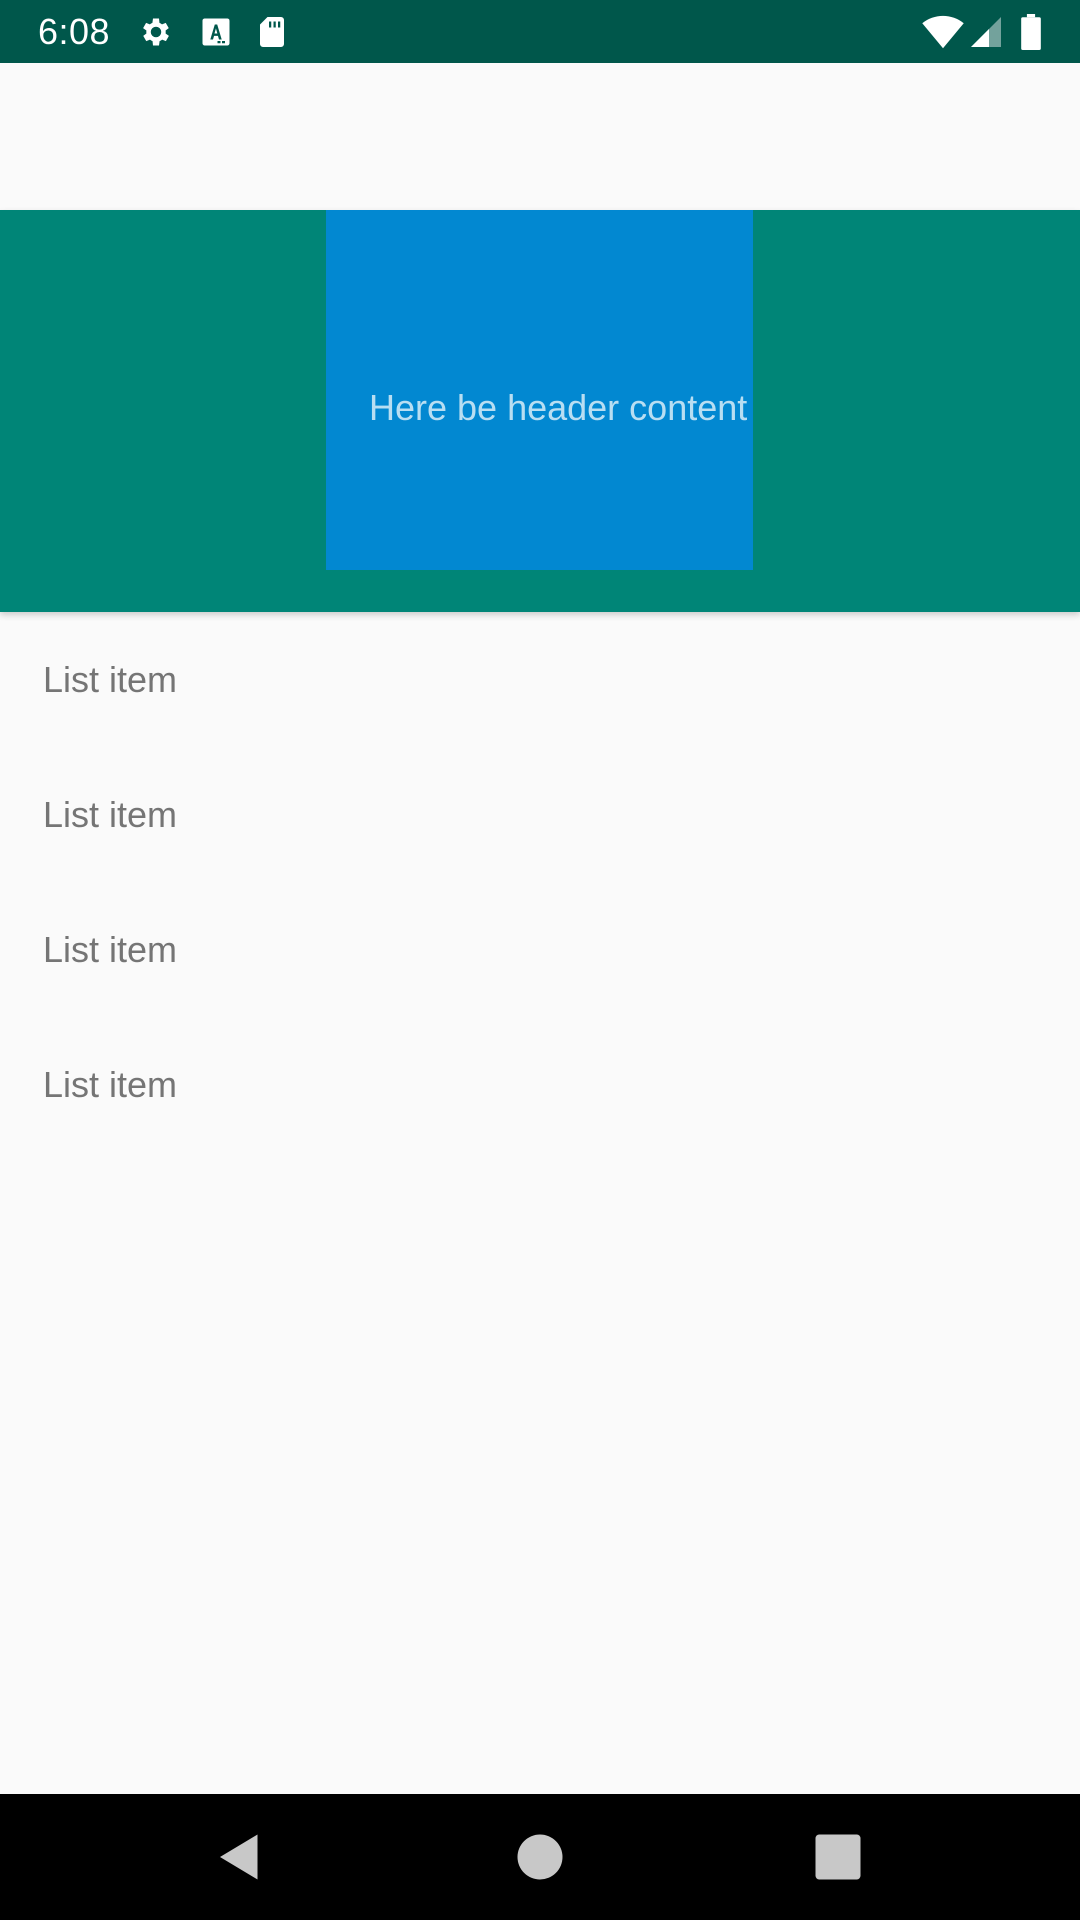 The width and height of the screenshot is (1080, 1920). I want to click on back-icon, so click(240, 1857).